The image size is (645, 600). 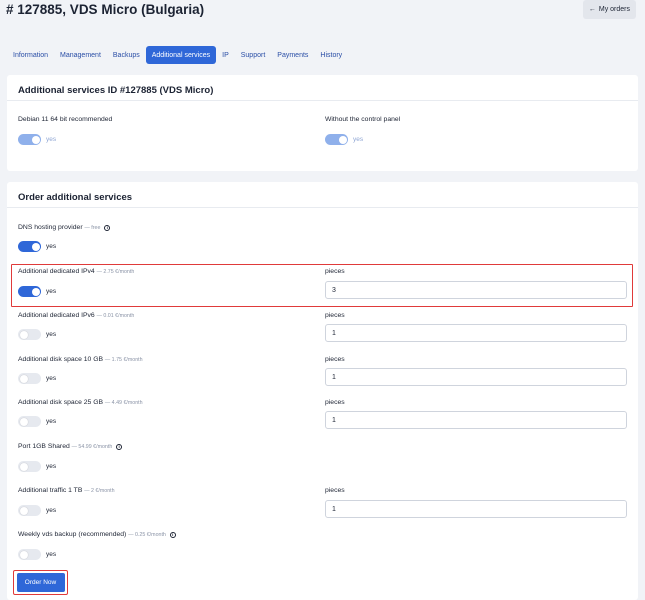 What do you see at coordinates (29, 466) in the screenshot?
I see `port-toggle` at bounding box center [29, 466].